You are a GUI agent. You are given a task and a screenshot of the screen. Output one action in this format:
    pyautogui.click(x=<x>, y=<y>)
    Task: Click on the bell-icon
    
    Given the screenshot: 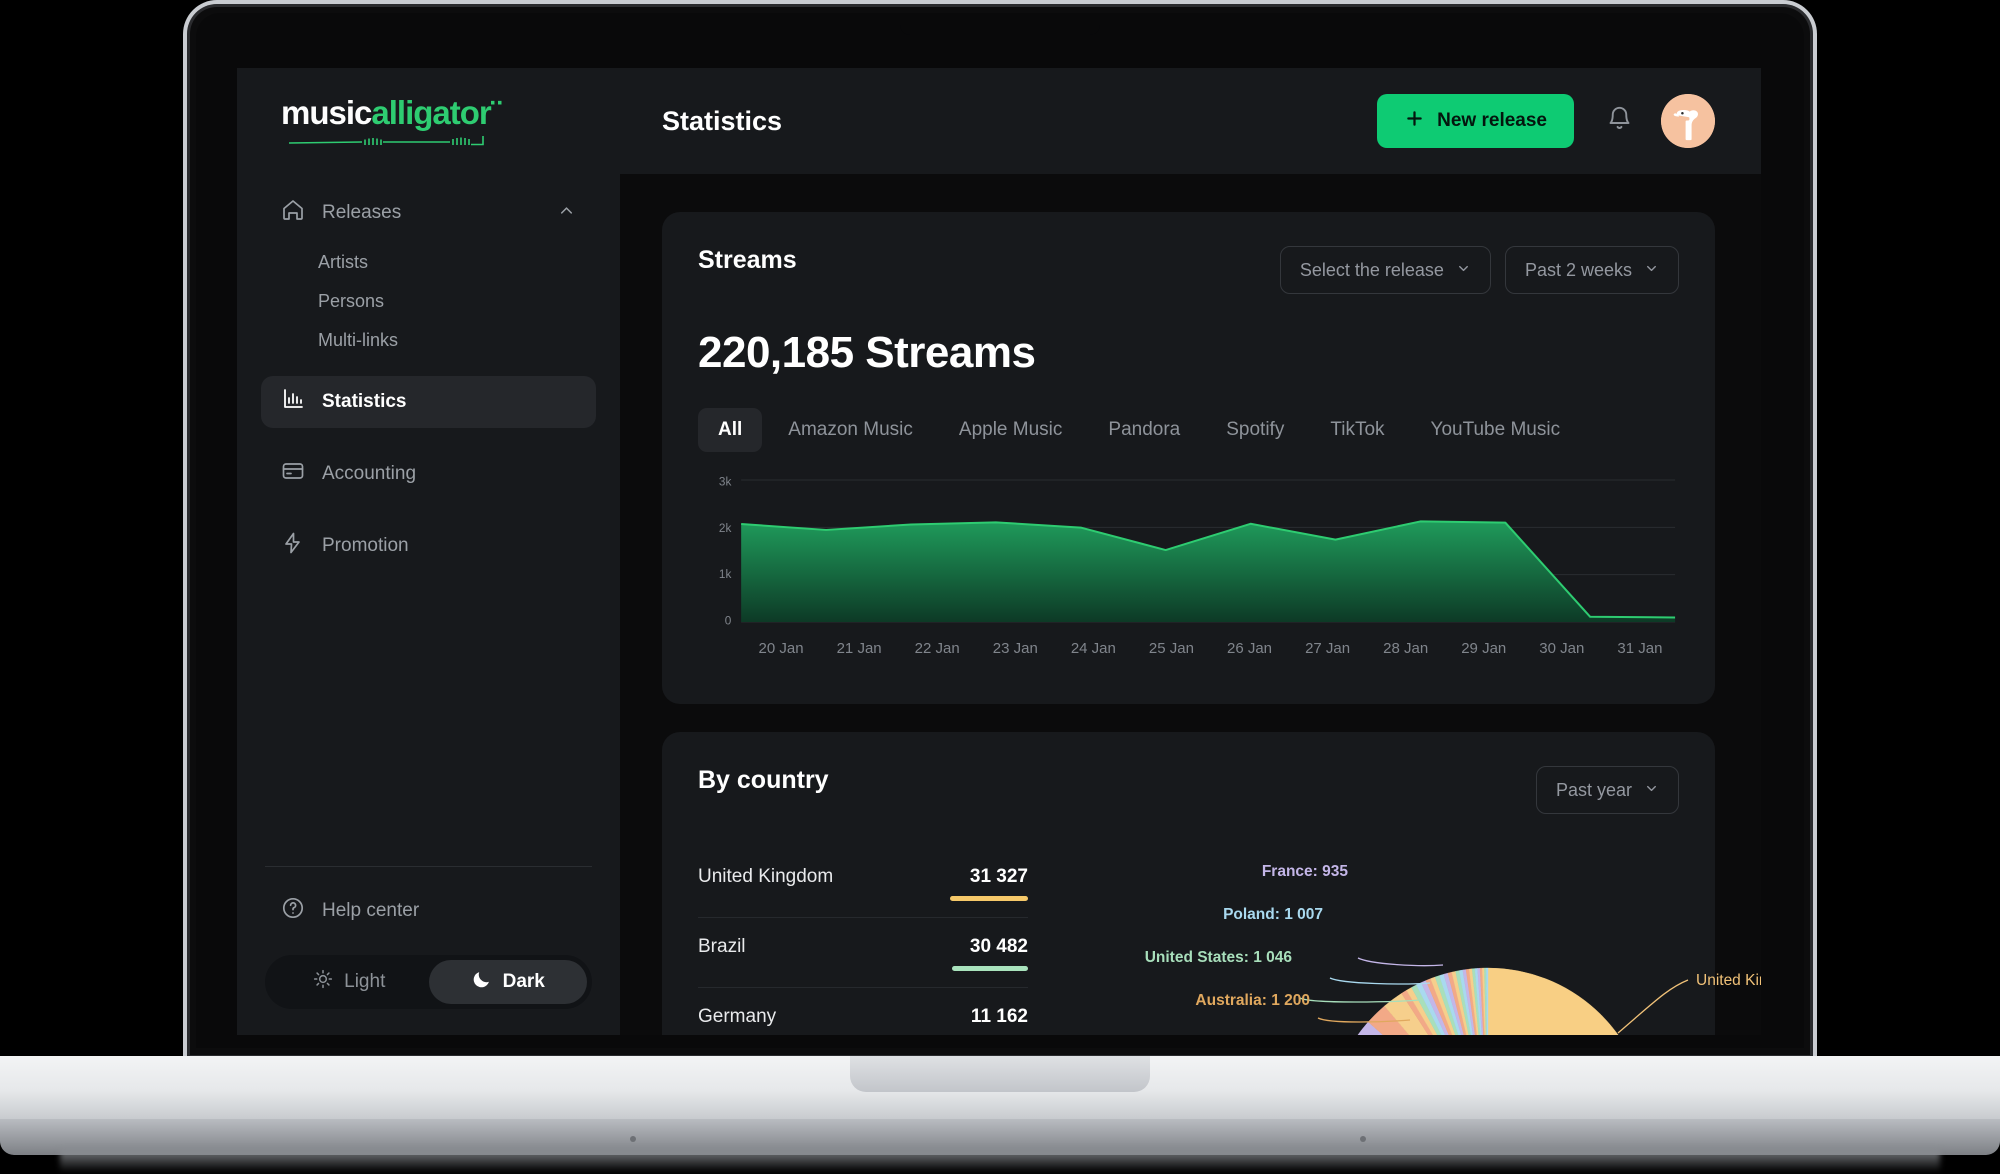 What is the action you would take?
    pyautogui.click(x=1619, y=121)
    